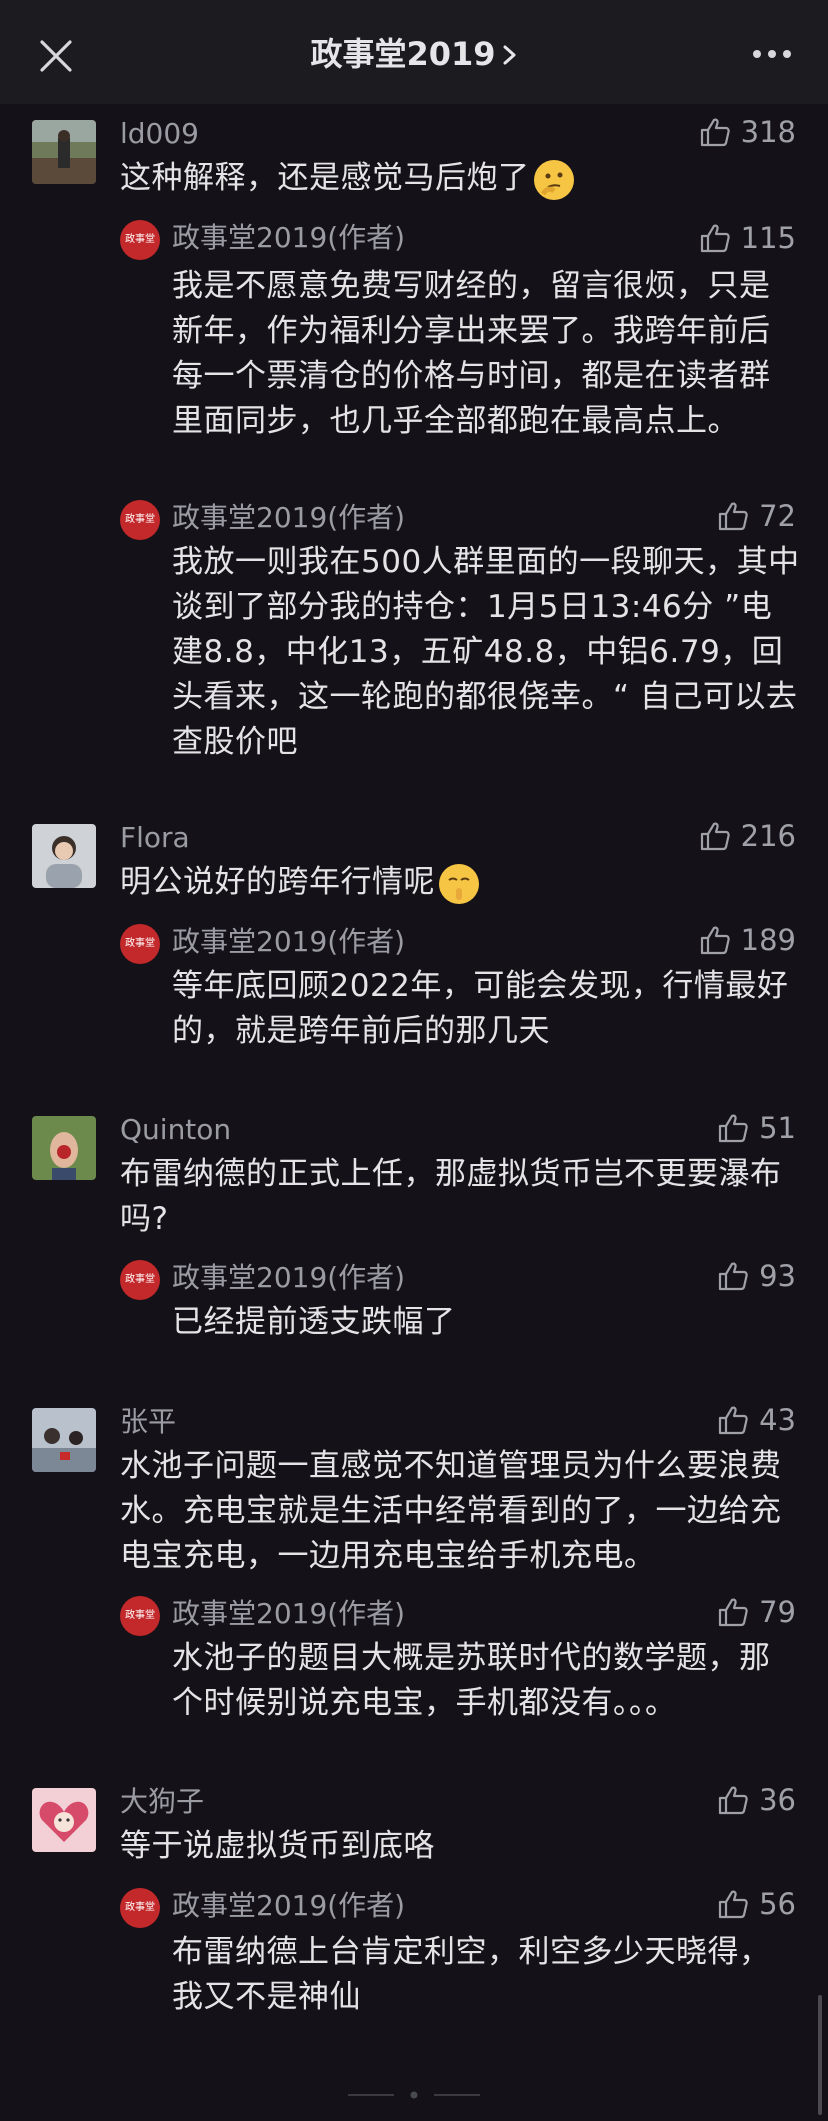 This screenshot has height=2121, width=828. Describe the element at coordinates (772, 54) in the screenshot. I see `more-icon` at that location.